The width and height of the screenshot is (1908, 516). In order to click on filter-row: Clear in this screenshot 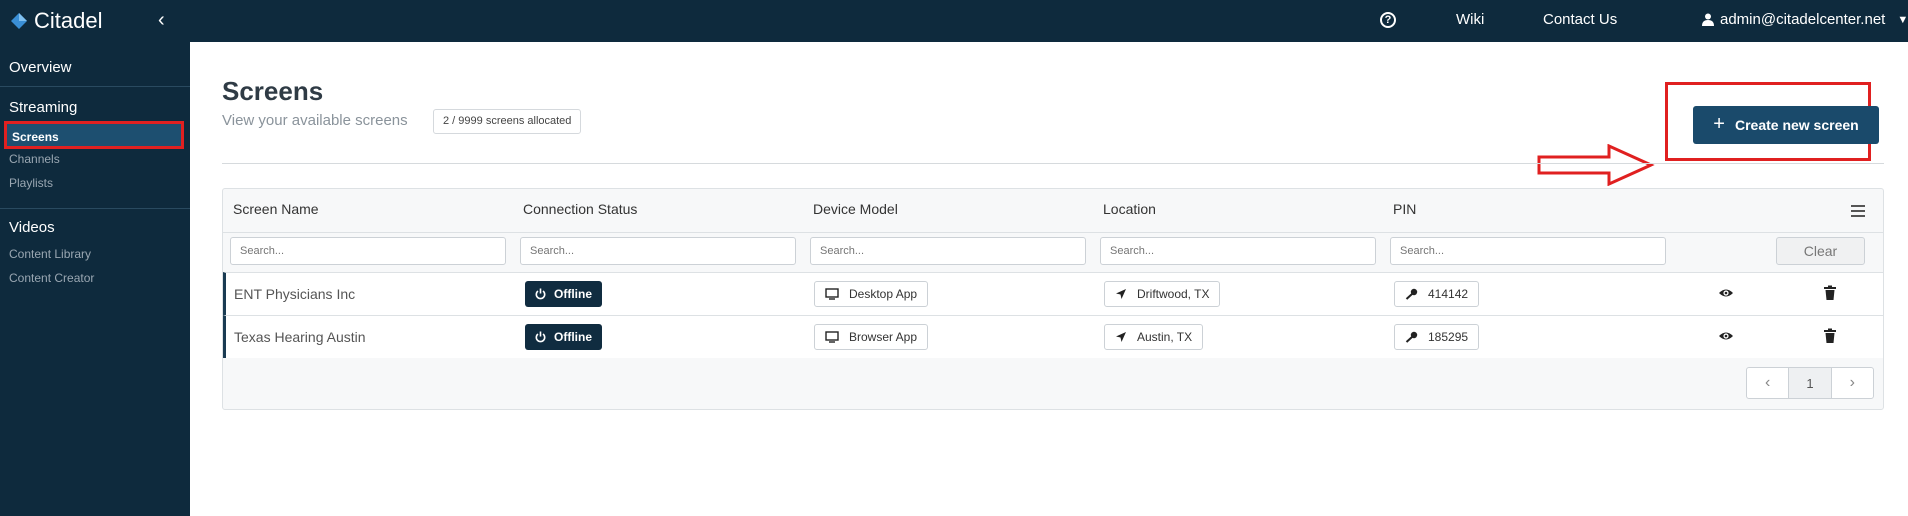, I will do `click(1053, 252)`.